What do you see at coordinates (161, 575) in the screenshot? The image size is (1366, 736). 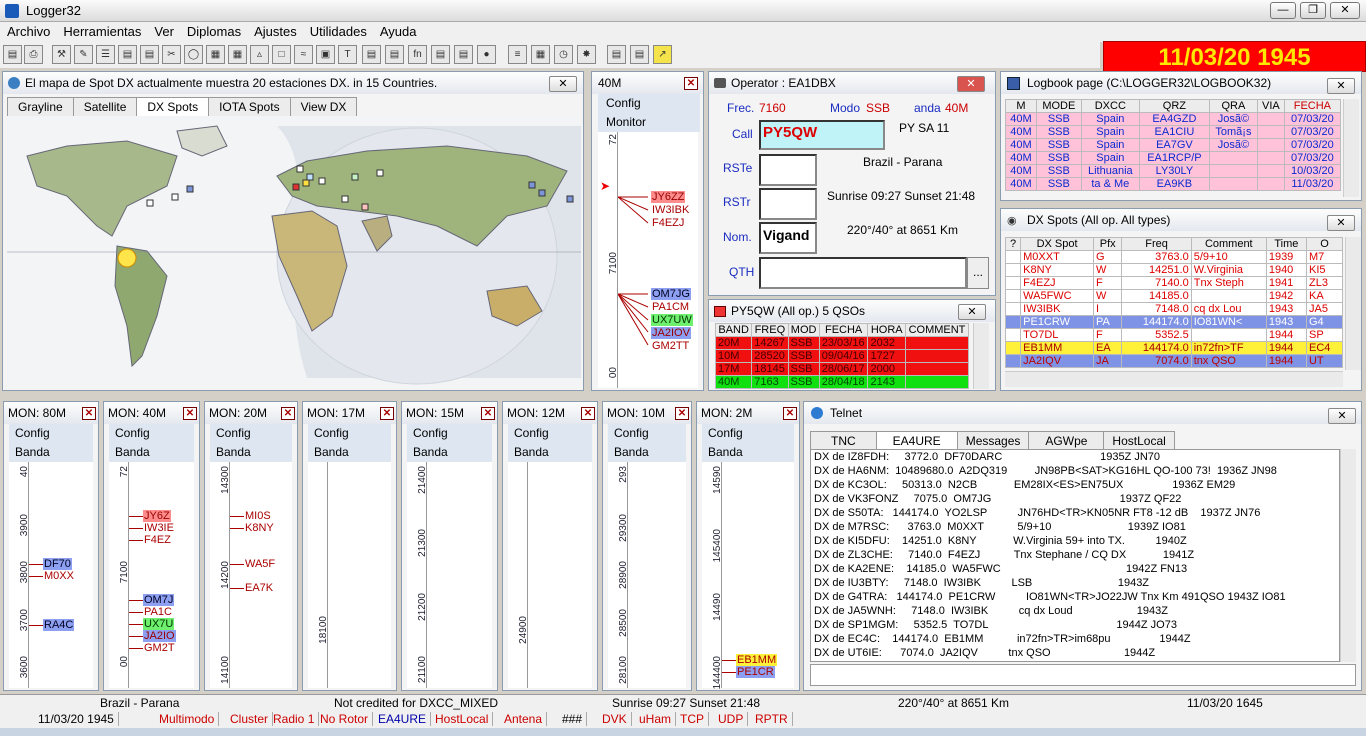 I see `band-spots-area: JY6Z IW3IE F4EZ OM7J PA1C UX7U JA2IO GM2T` at bounding box center [161, 575].